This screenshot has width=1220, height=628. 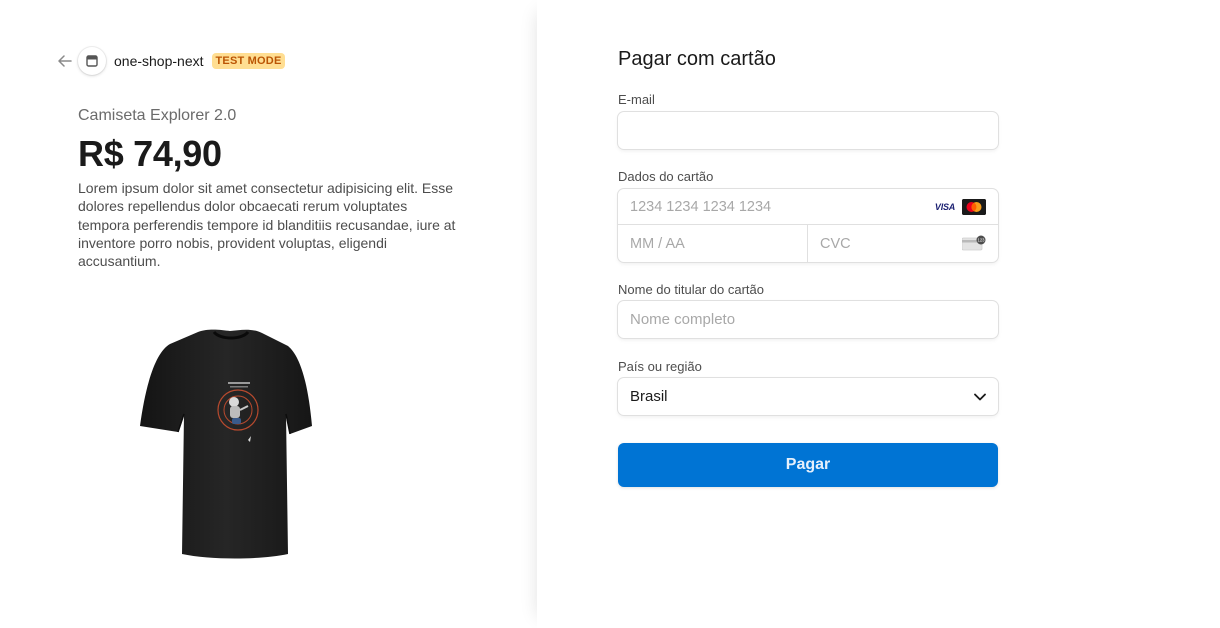 I want to click on country-label: País ou região, so click(x=660, y=366).